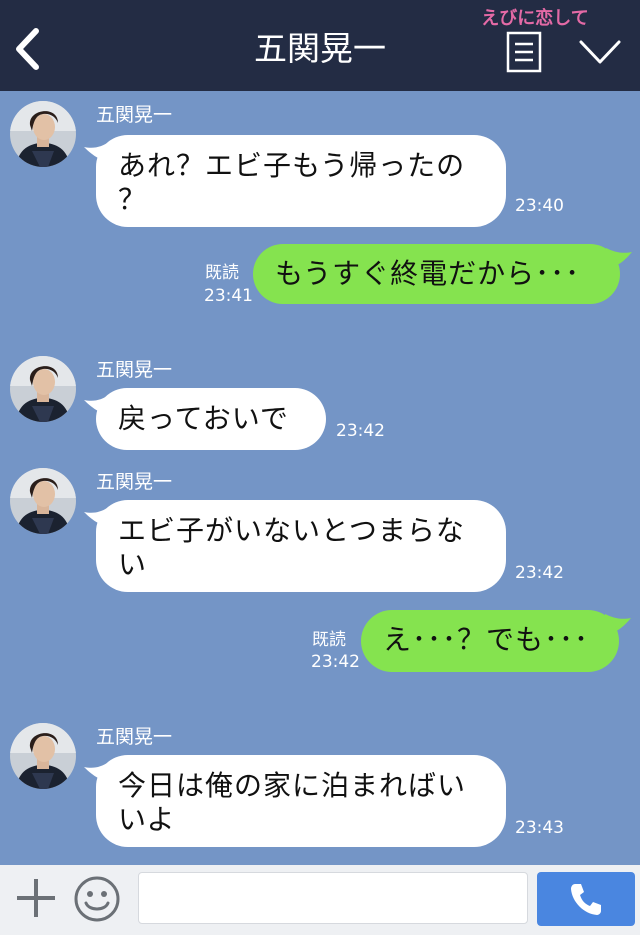 This screenshot has height=935, width=640. I want to click on message-bubble: エビ子がいないとつまらない, so click(301, 546).